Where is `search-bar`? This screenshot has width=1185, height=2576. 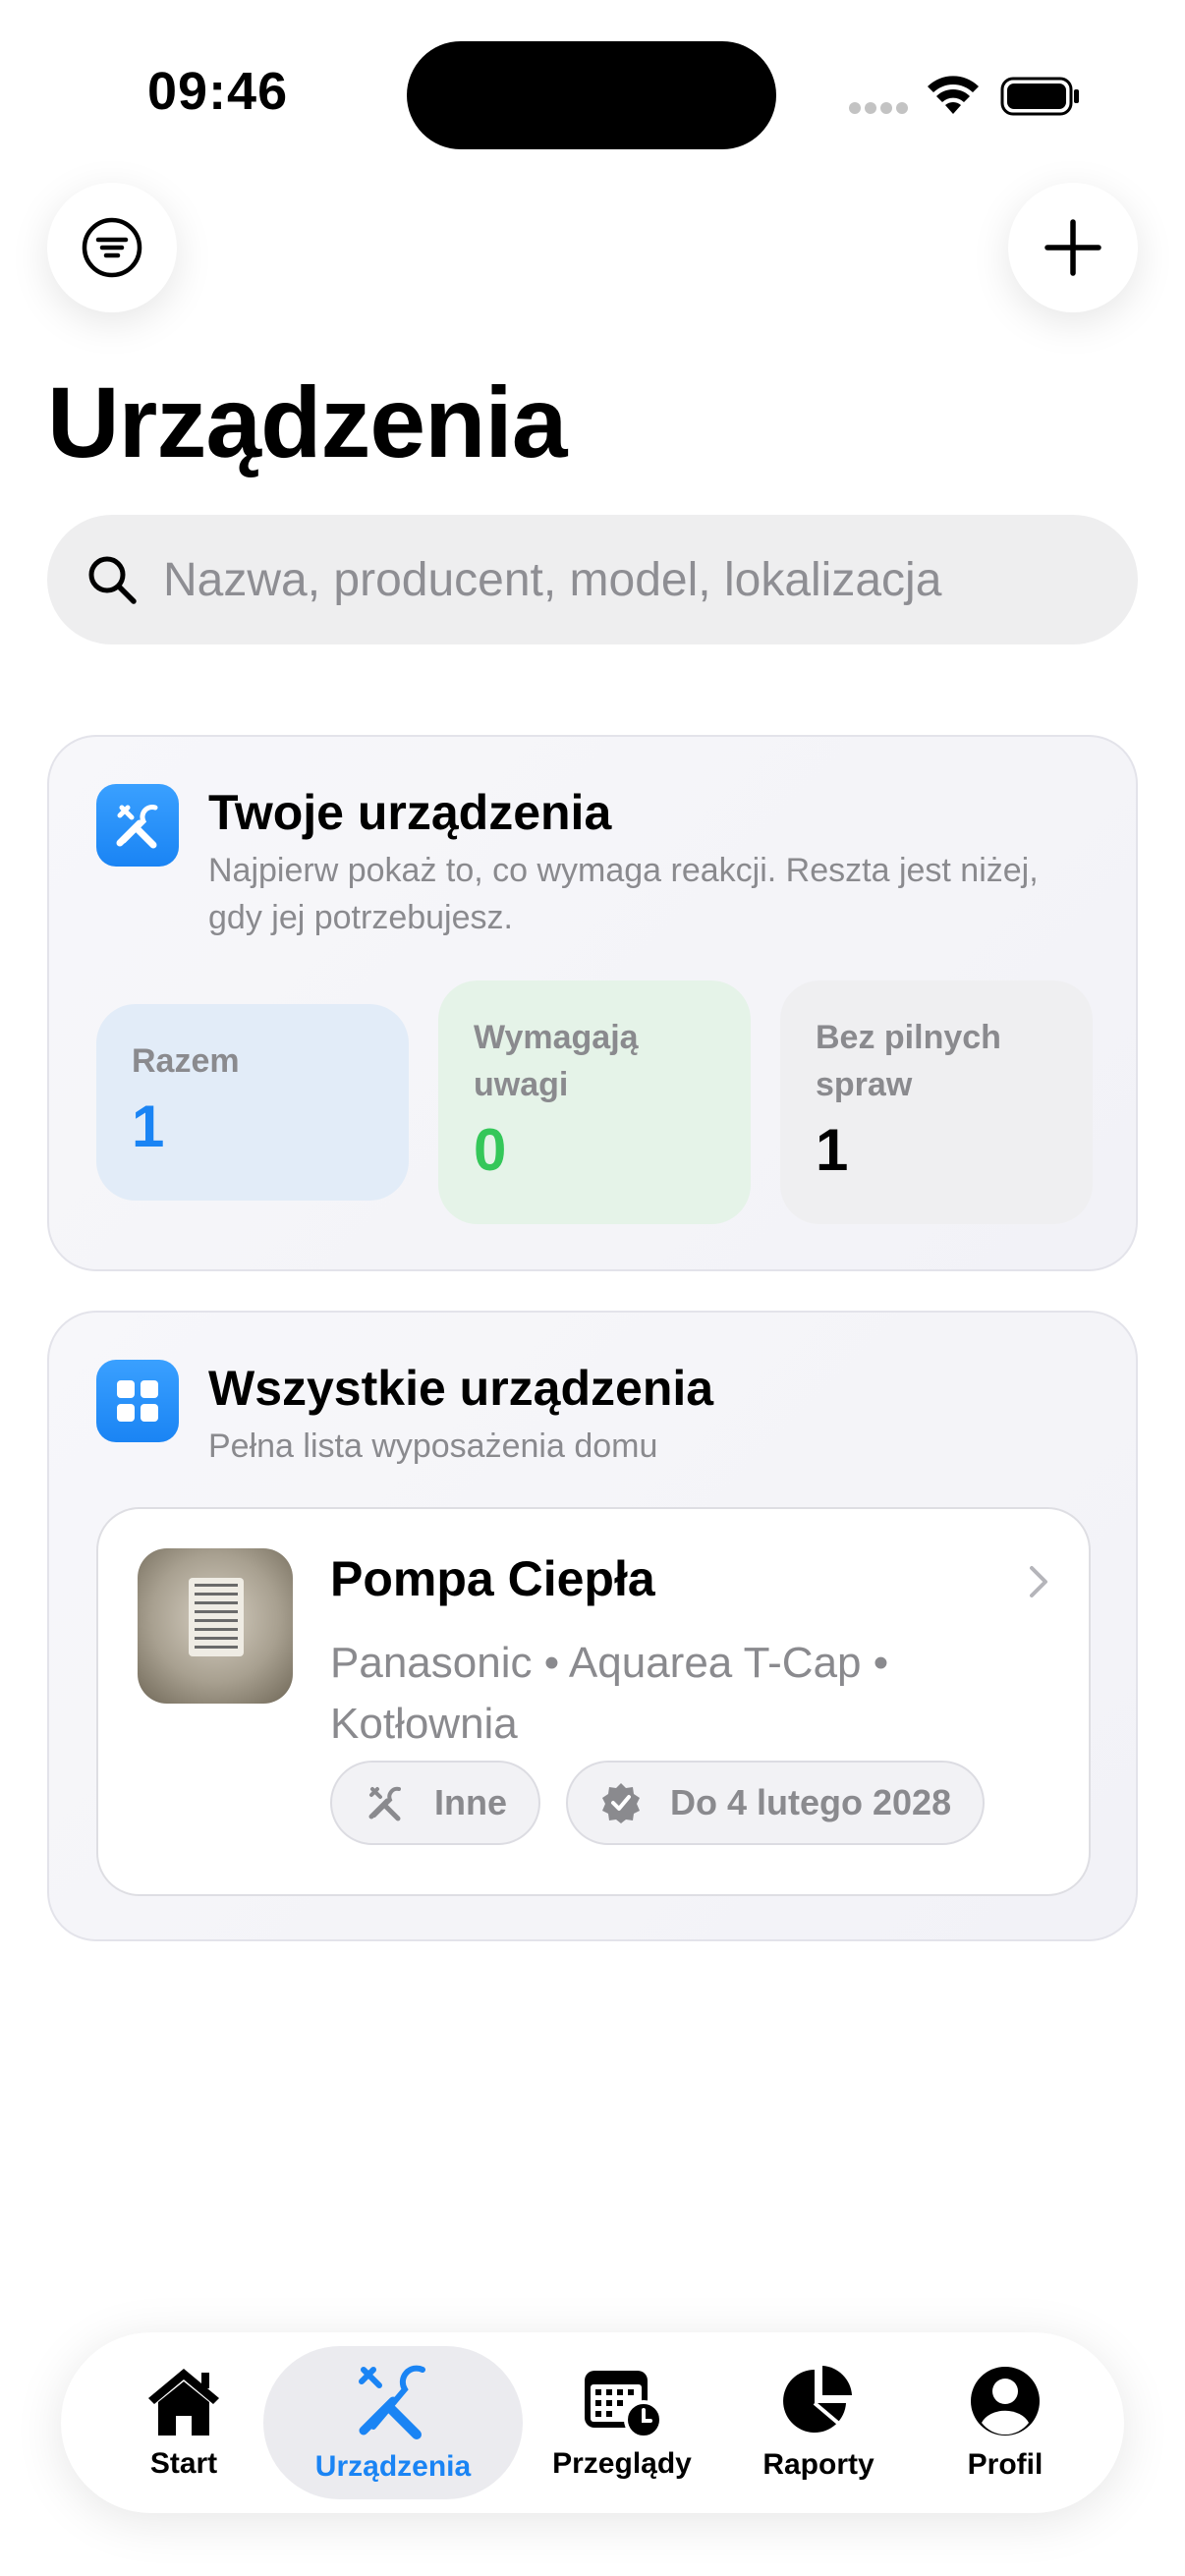 search-bar is located at coordinates (592, 579).